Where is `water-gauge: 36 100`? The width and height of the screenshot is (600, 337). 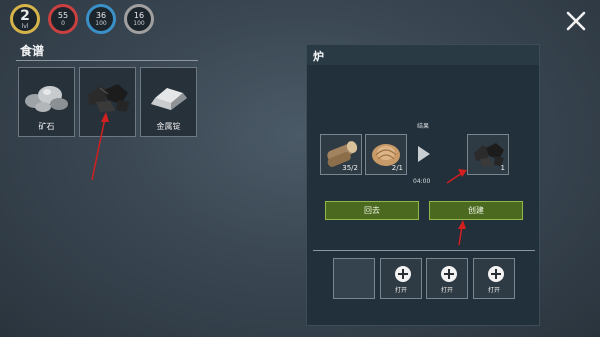
water-gauge: 36 100 is located at coordinates (101, 19).